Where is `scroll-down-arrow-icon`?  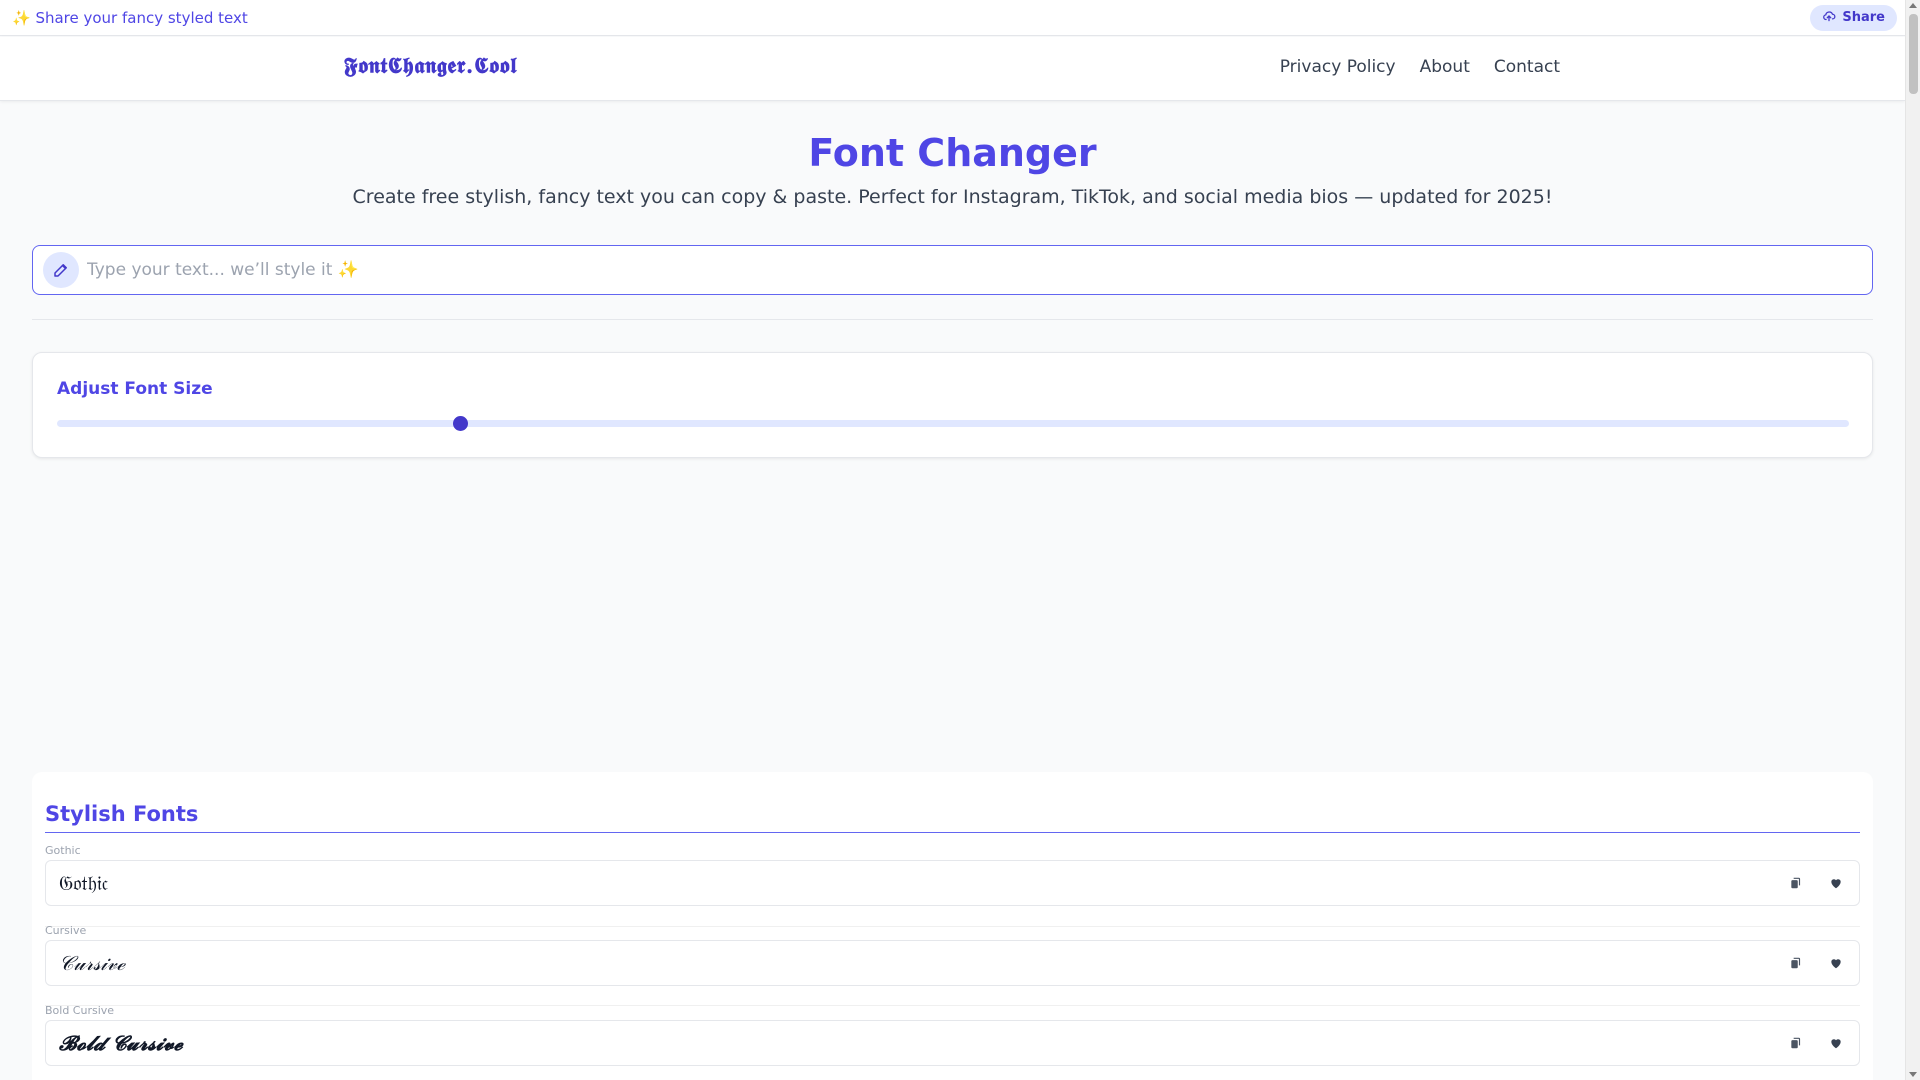 scroll-down-arrow-icon is located at coordinates (1913, 1074).